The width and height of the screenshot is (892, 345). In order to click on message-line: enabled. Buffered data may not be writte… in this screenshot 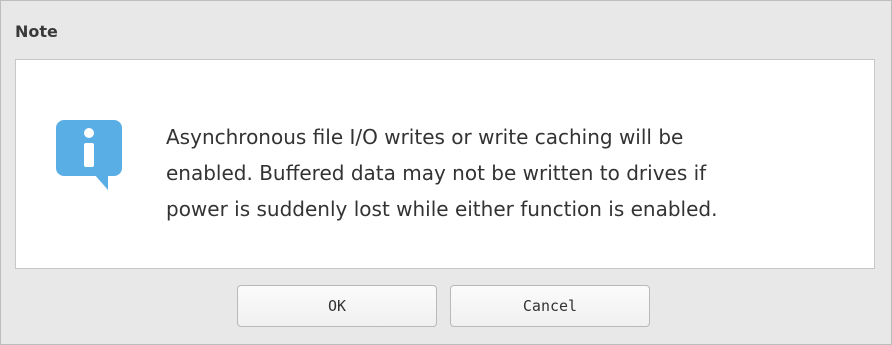, I will do `click(436, 173)`.